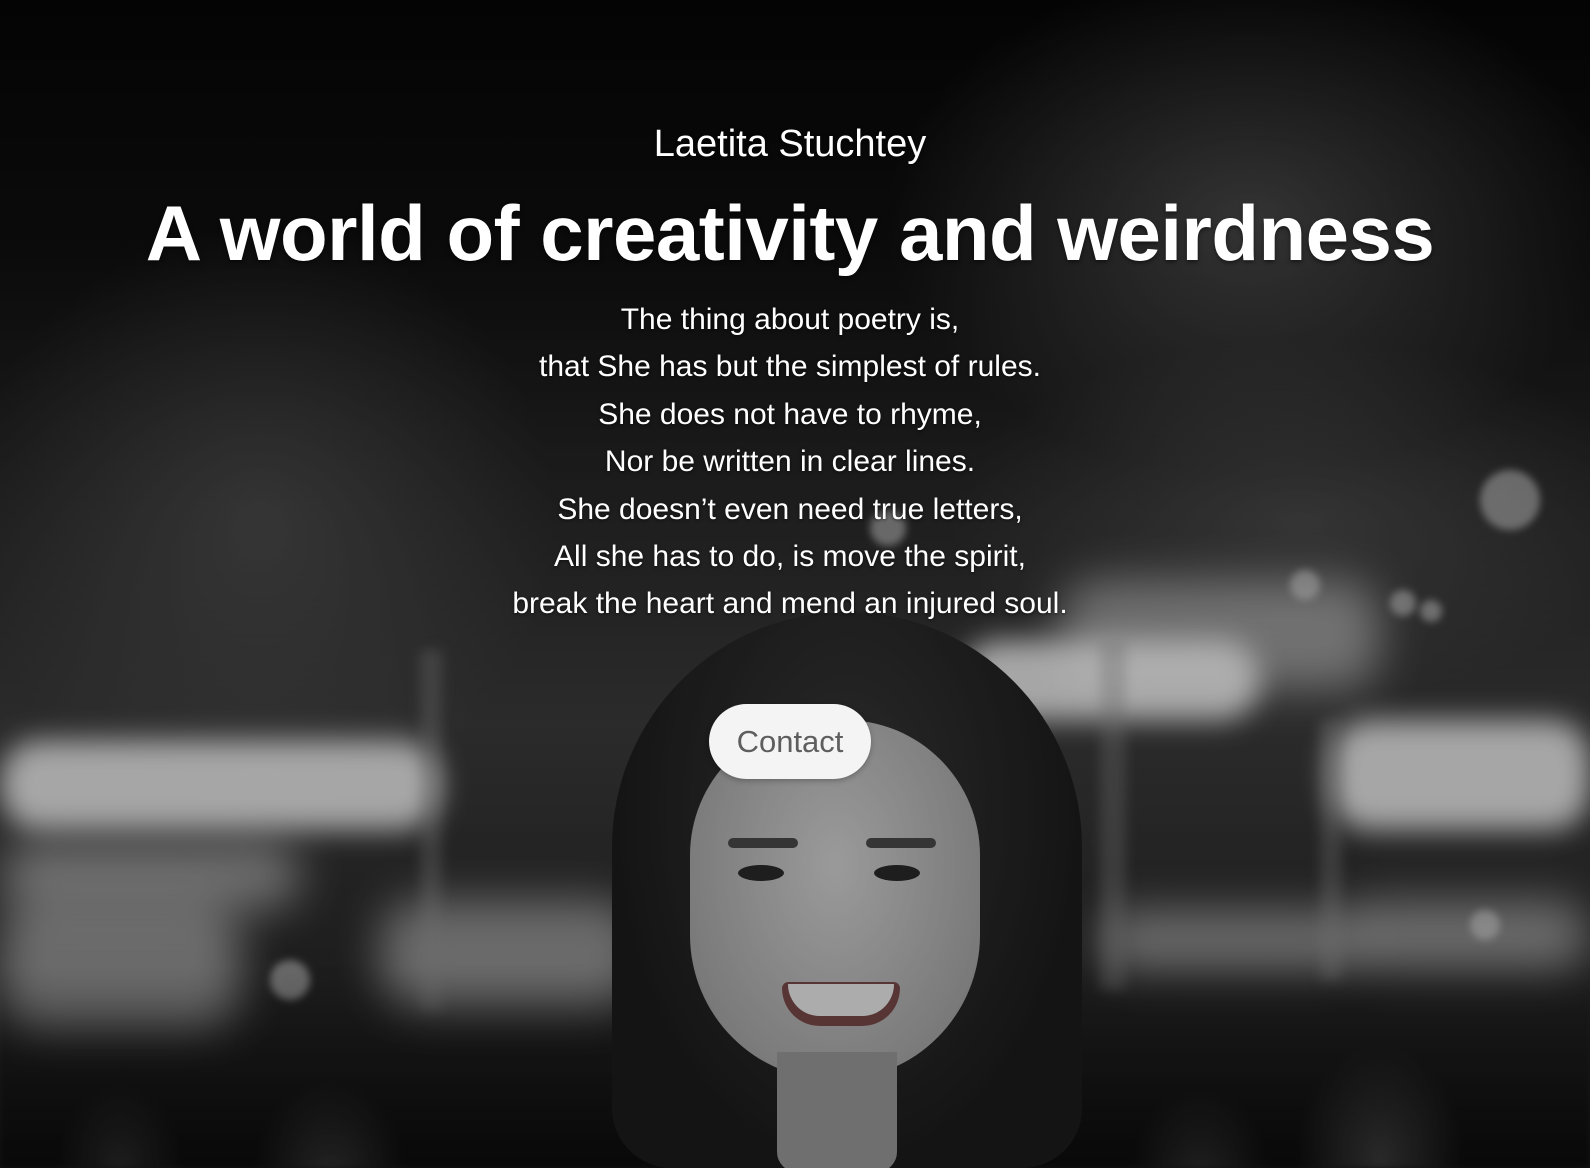 Image resolution: width=1590 pixels, height=1168 pixels. I want to click on author-name: Laetita Stuchtey, so click(790, 144).